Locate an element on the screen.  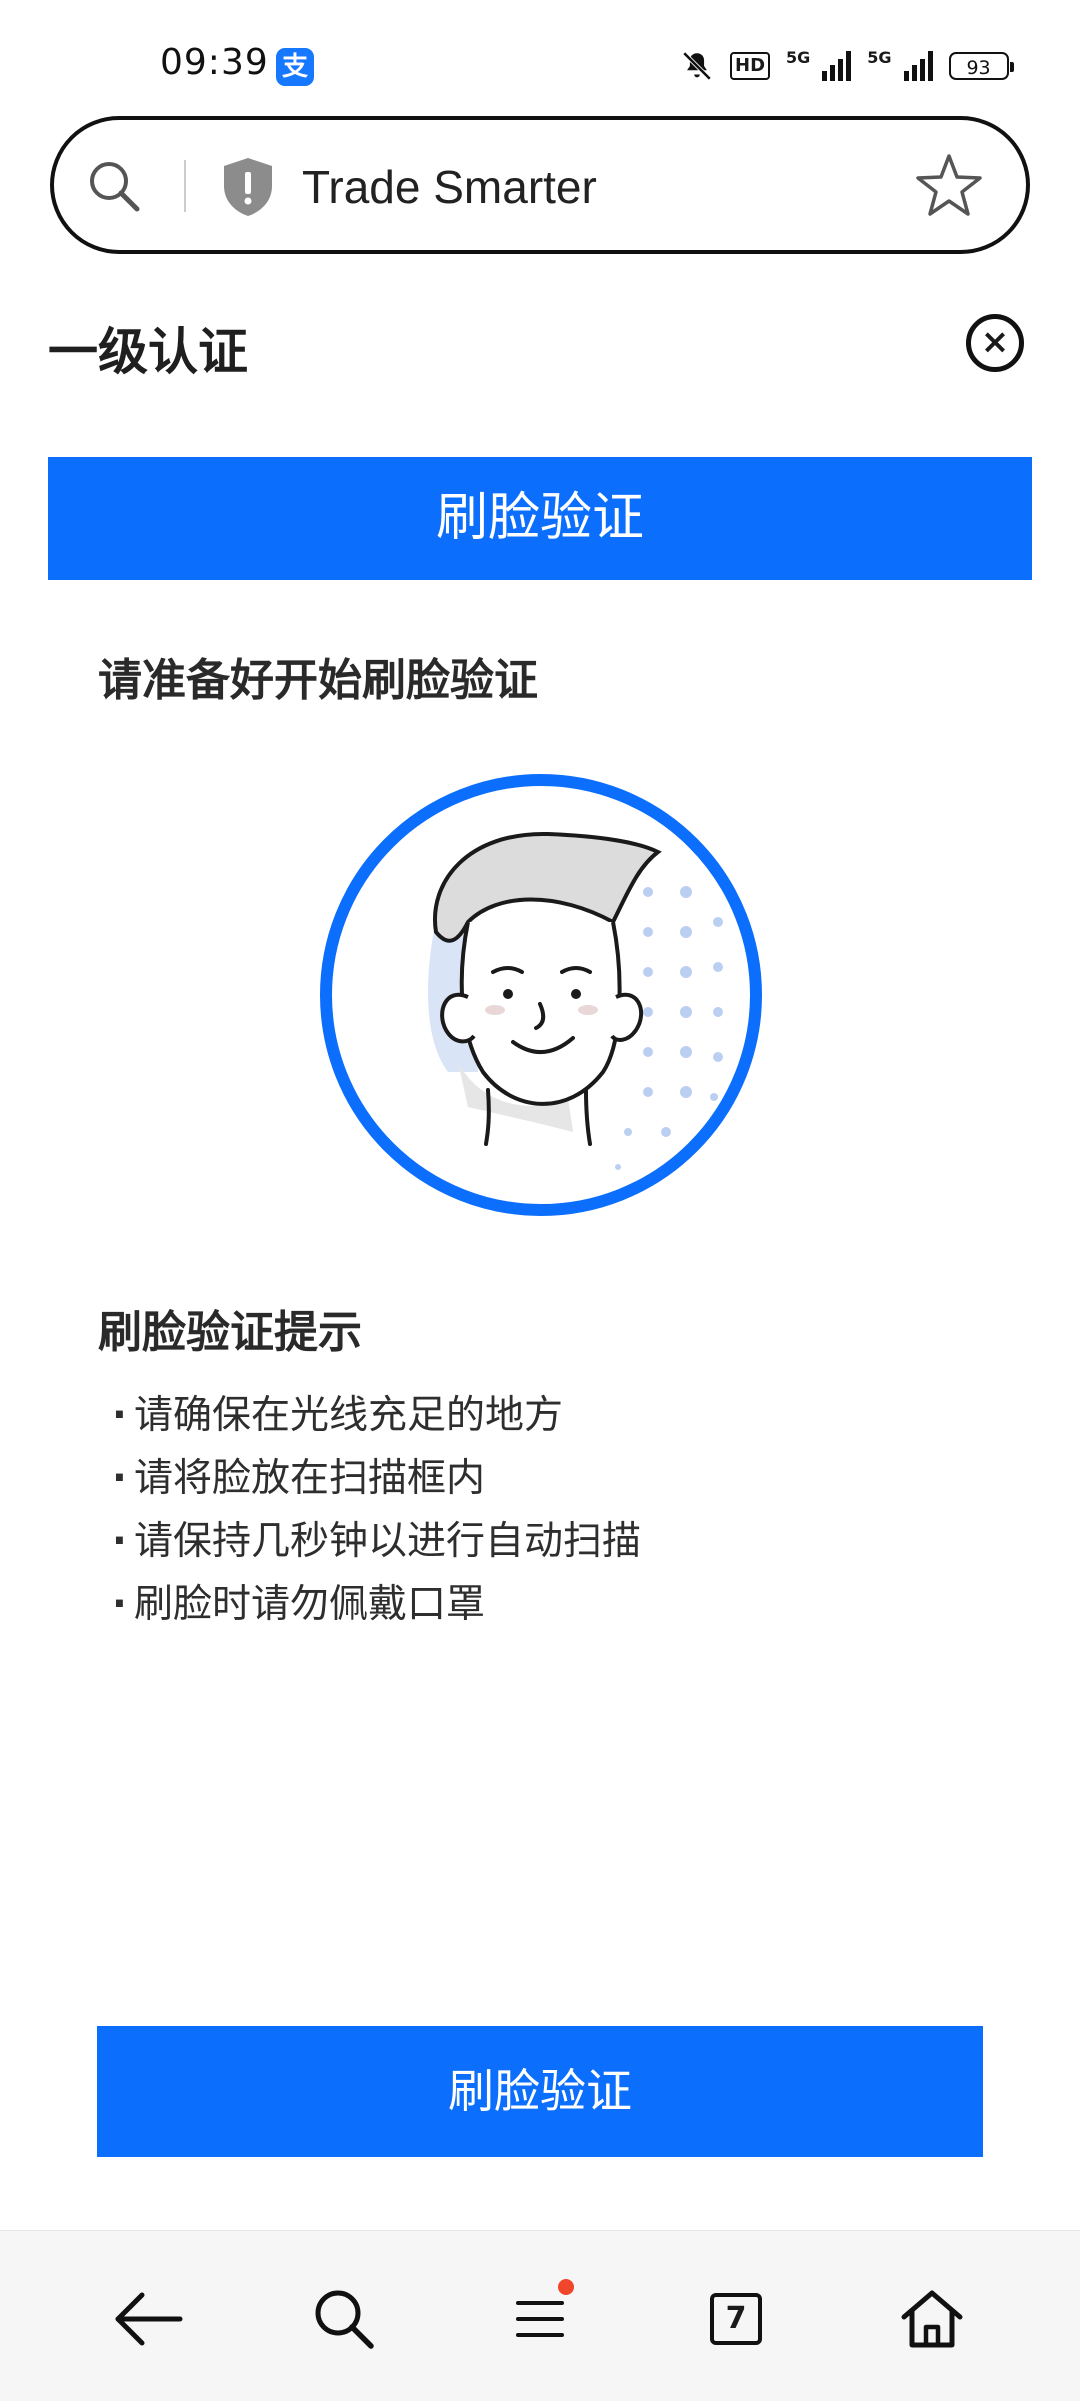
browser-bottom-nav: 7 is located at coordinates (540, 2315).